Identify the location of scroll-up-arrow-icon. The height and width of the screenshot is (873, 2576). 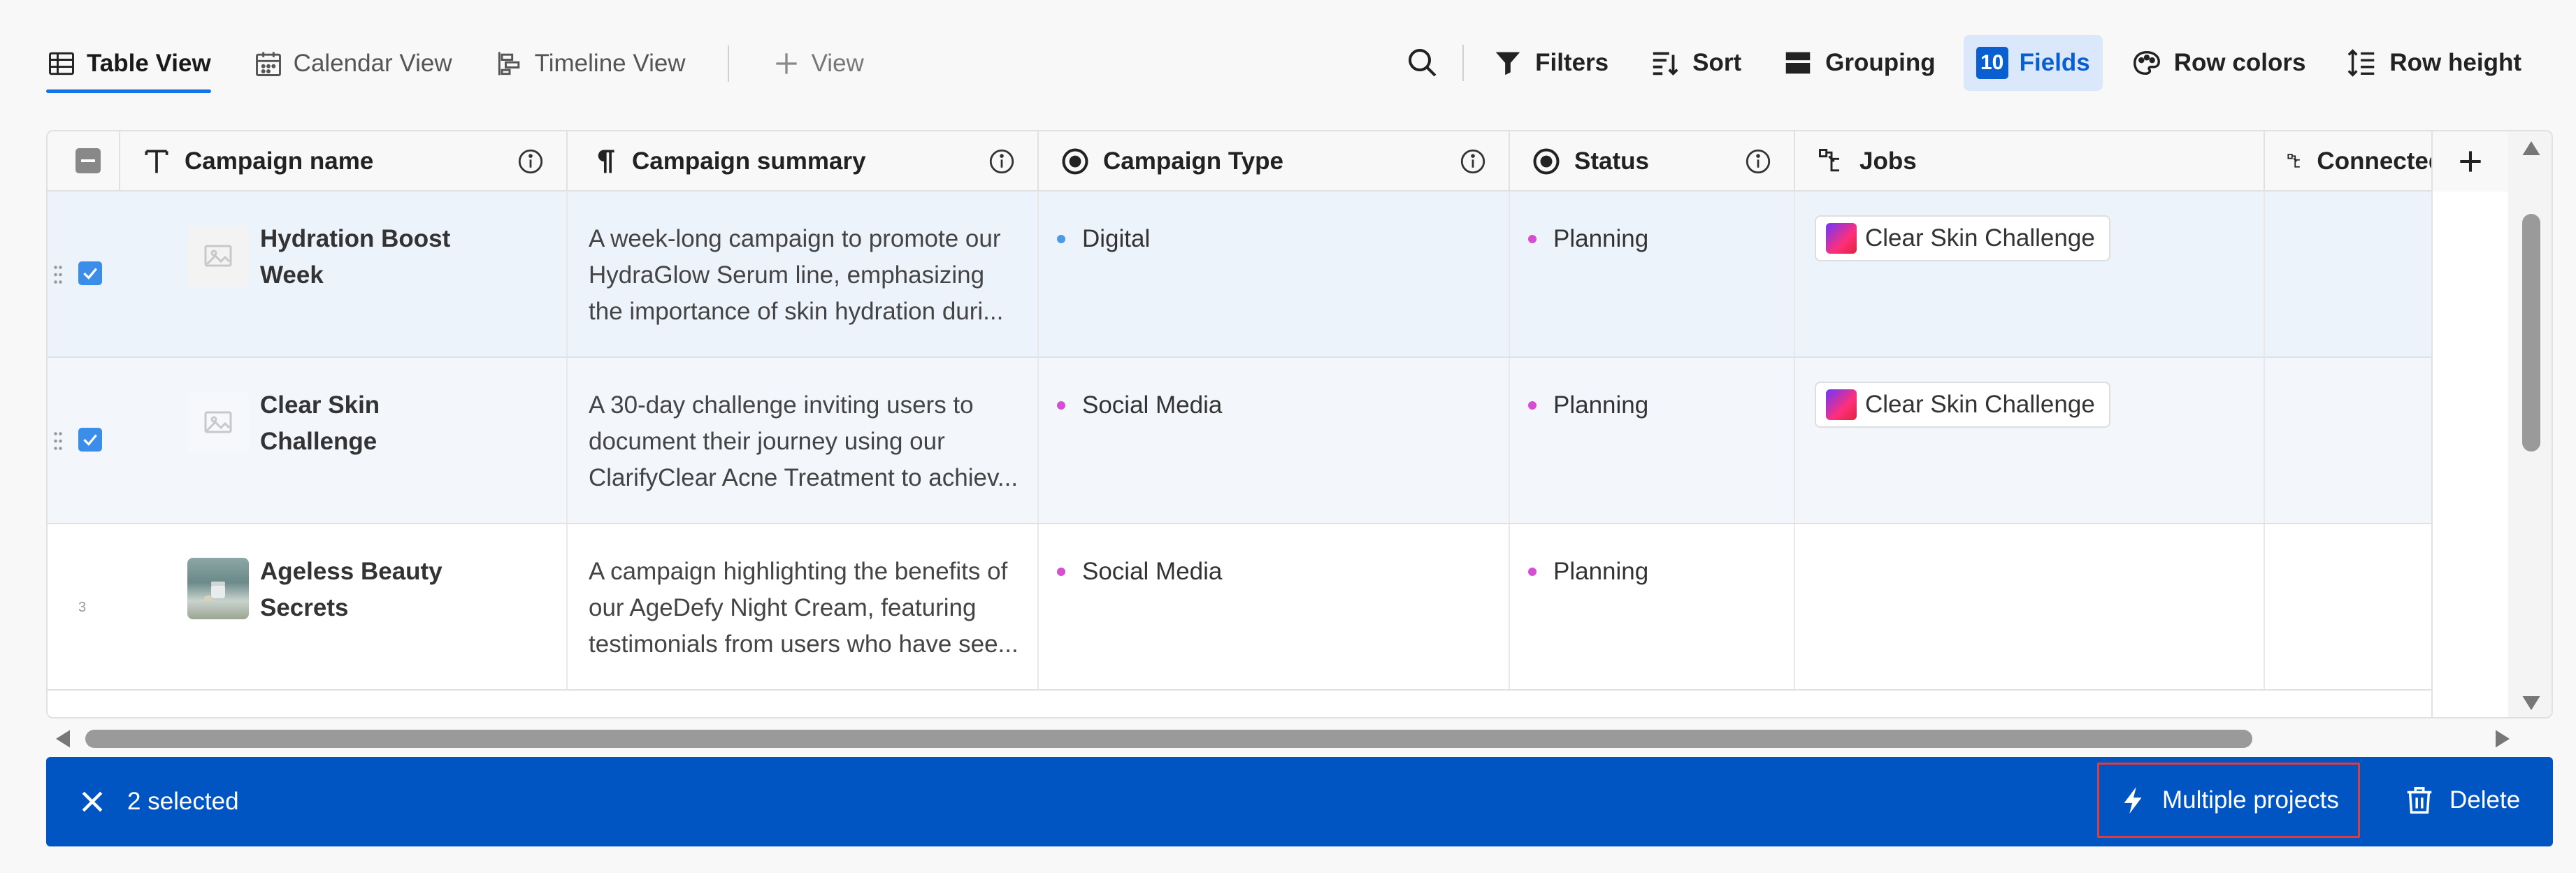
(2531, 148).